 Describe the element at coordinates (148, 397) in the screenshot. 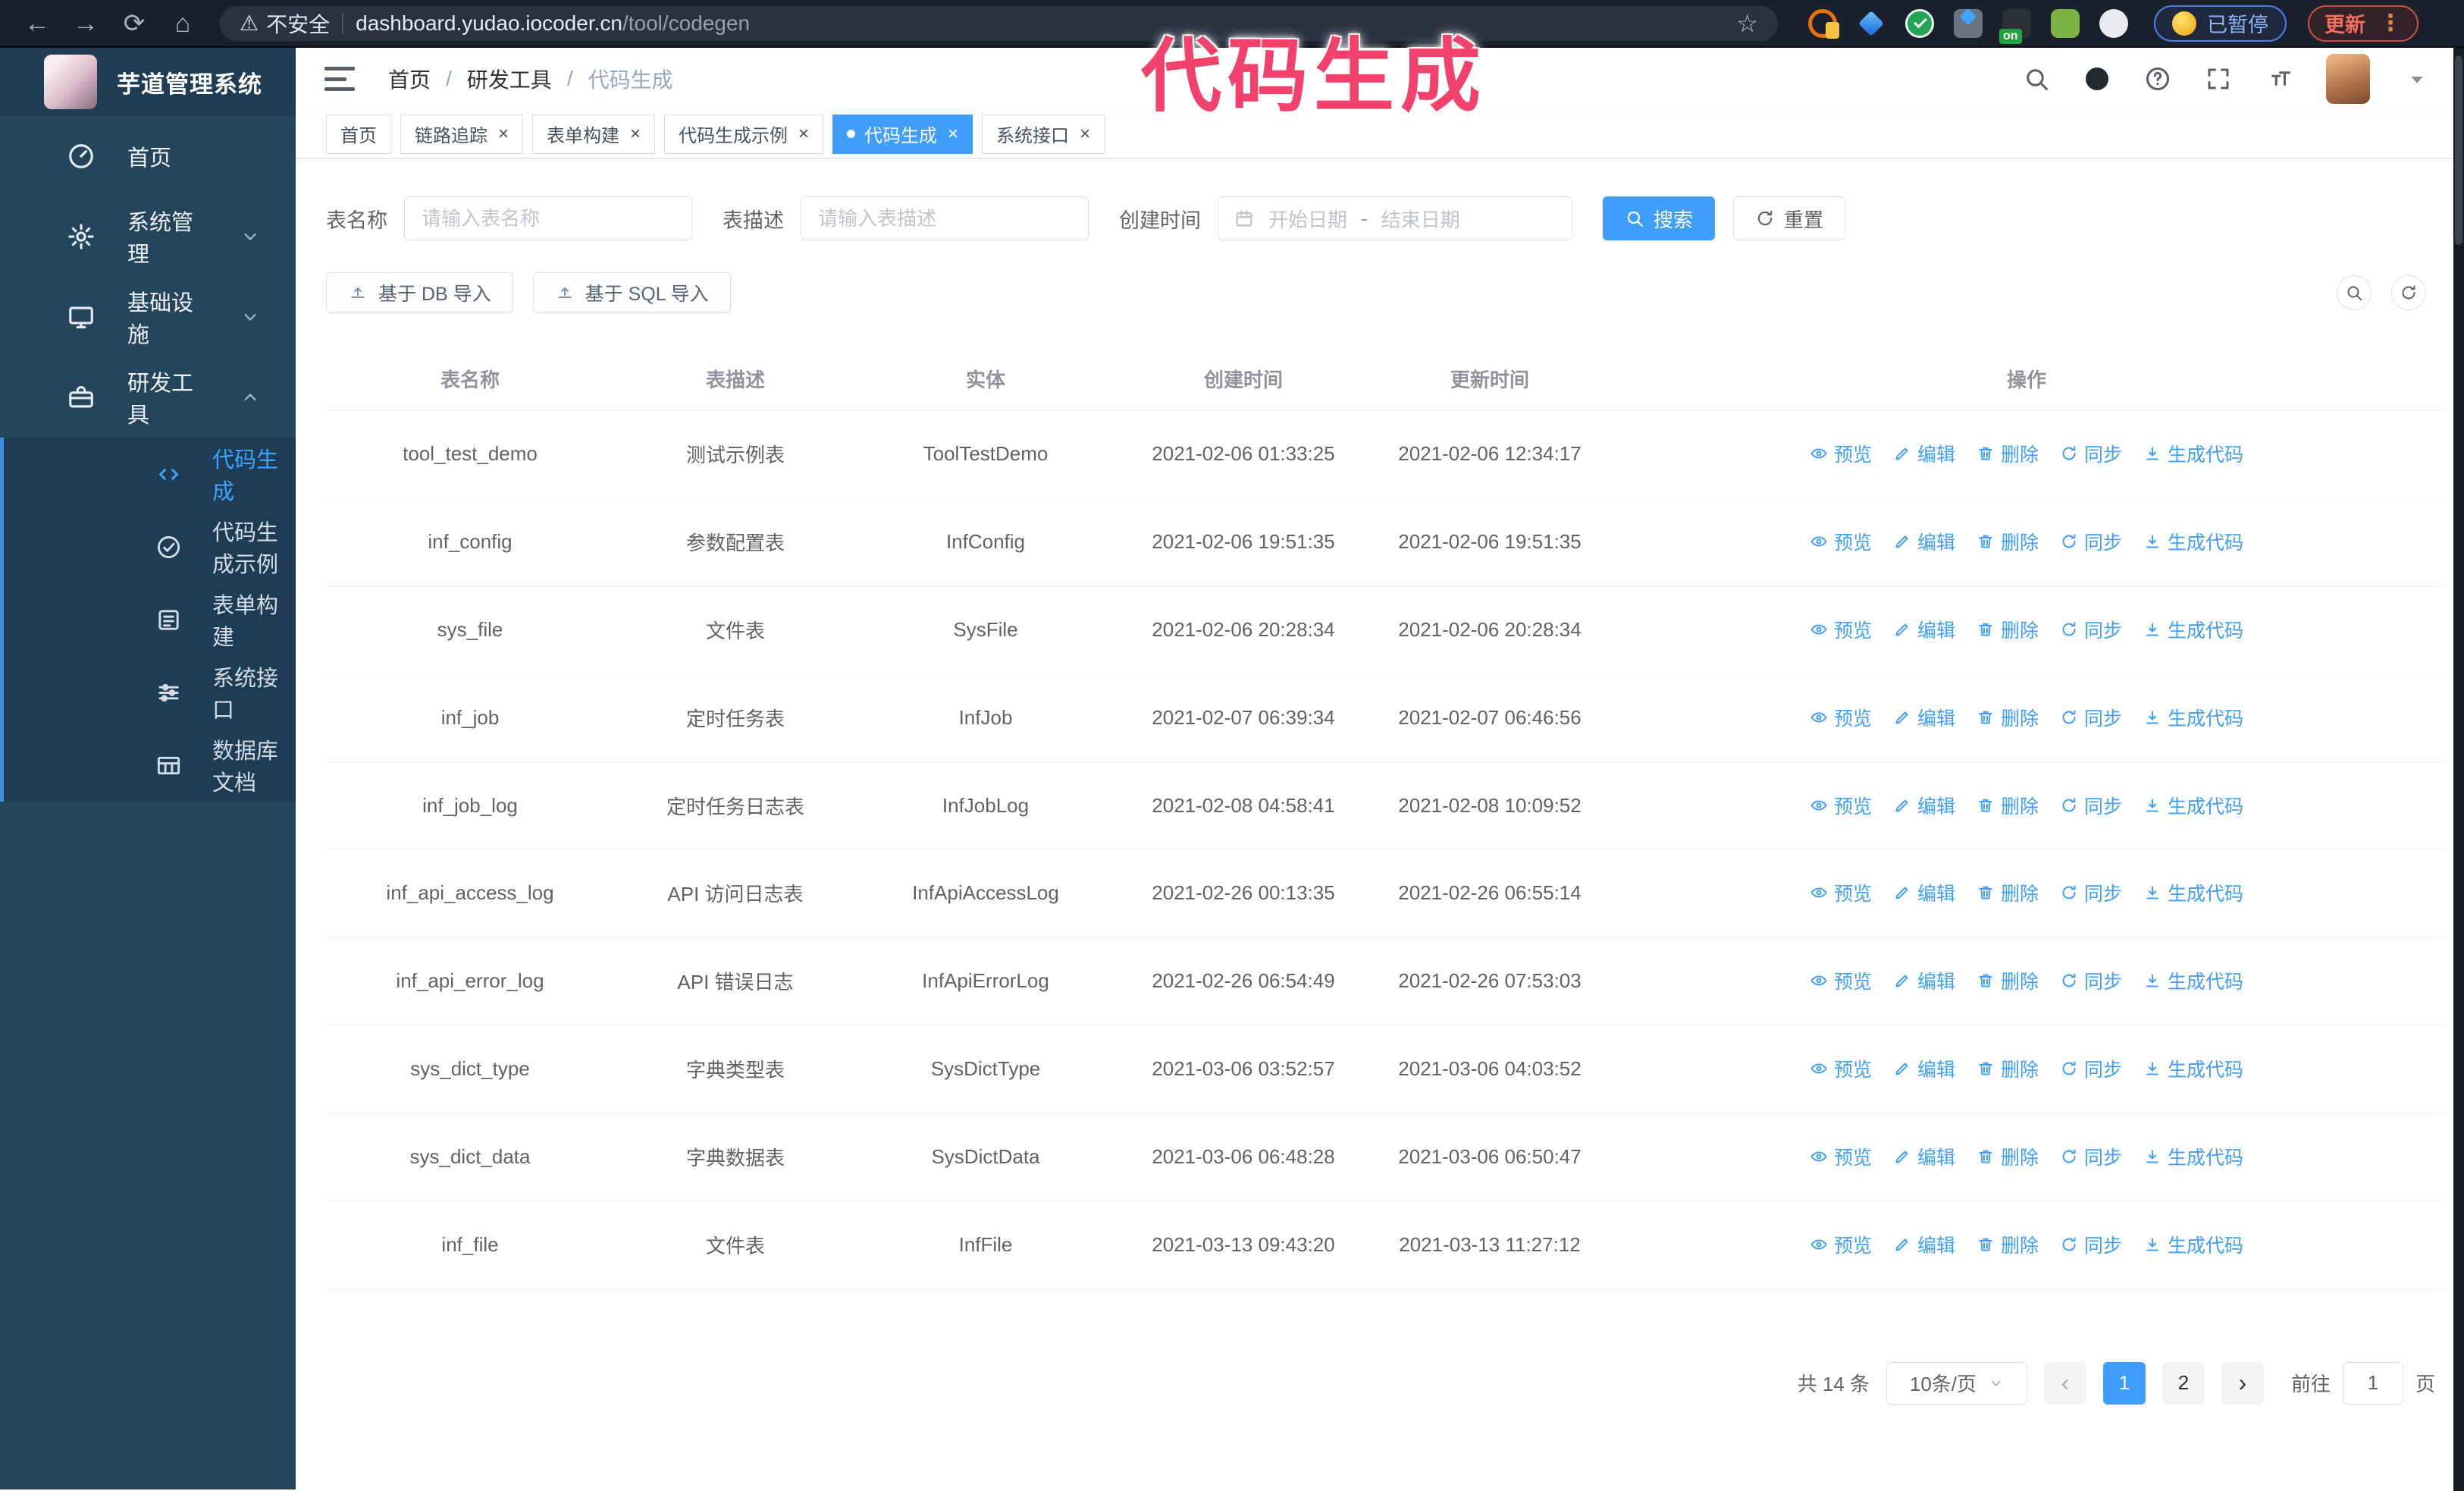

I see `sidebar-item: 研发工具` at that location.